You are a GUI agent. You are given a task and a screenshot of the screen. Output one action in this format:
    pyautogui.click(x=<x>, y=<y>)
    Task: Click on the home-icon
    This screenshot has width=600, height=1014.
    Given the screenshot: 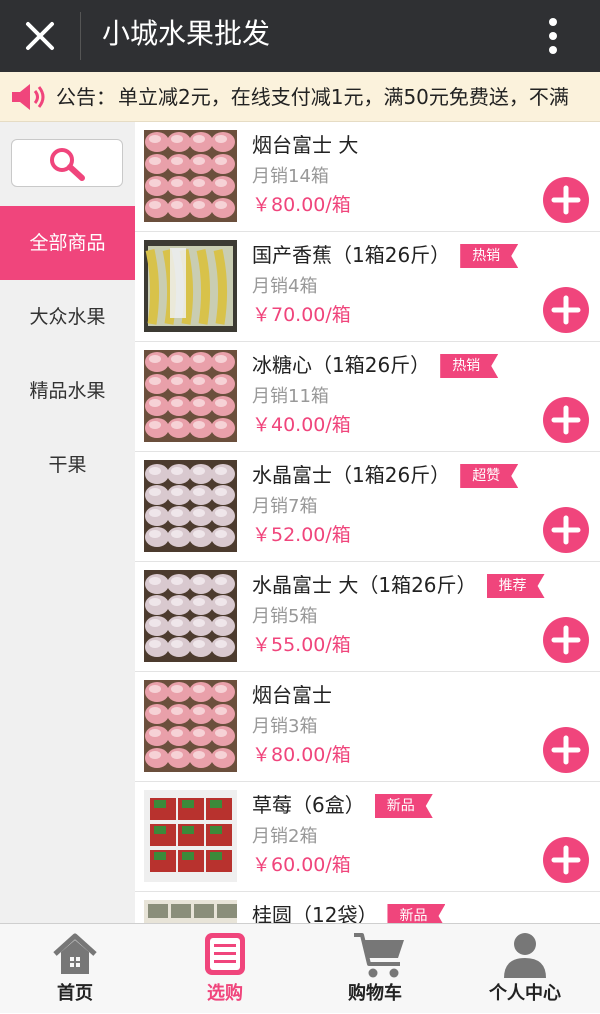 What is the action you would take?
    pyautogui.click(x=75, y=953)
    